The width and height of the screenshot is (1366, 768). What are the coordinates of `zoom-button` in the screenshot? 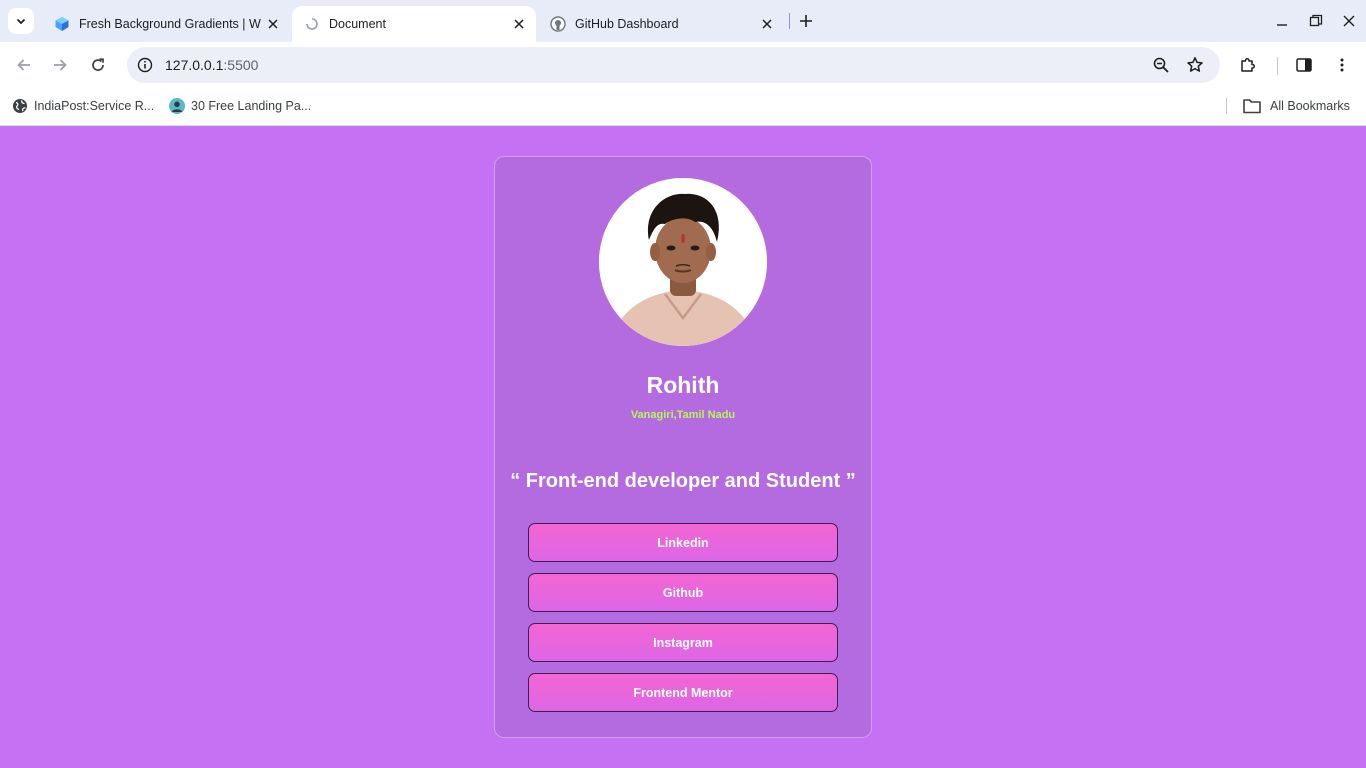 It's located at (1161, 65).